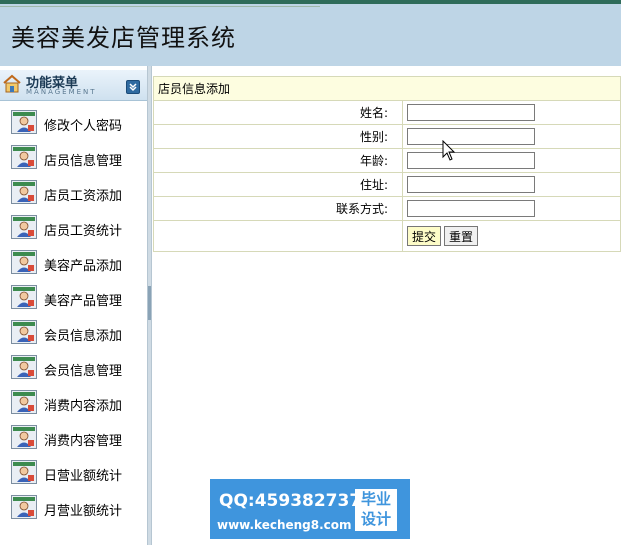 The image size is (621, 545). Describe the element at coordinates (83, 439) in the screenshot. I see `sidebar-item-label: 消费内容管理` at that location.